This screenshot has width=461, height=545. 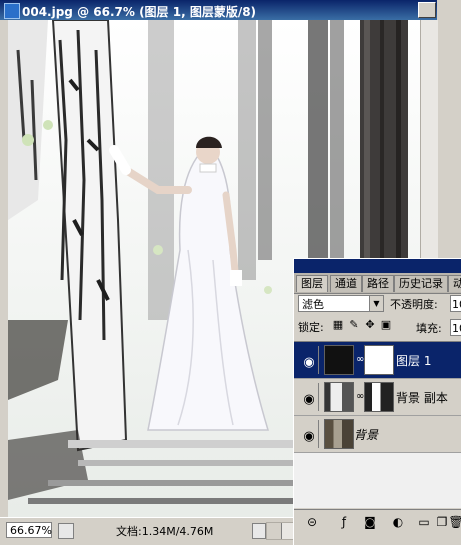 I want to click on add-mask-icon: ◙, so click(x=370, y=522).